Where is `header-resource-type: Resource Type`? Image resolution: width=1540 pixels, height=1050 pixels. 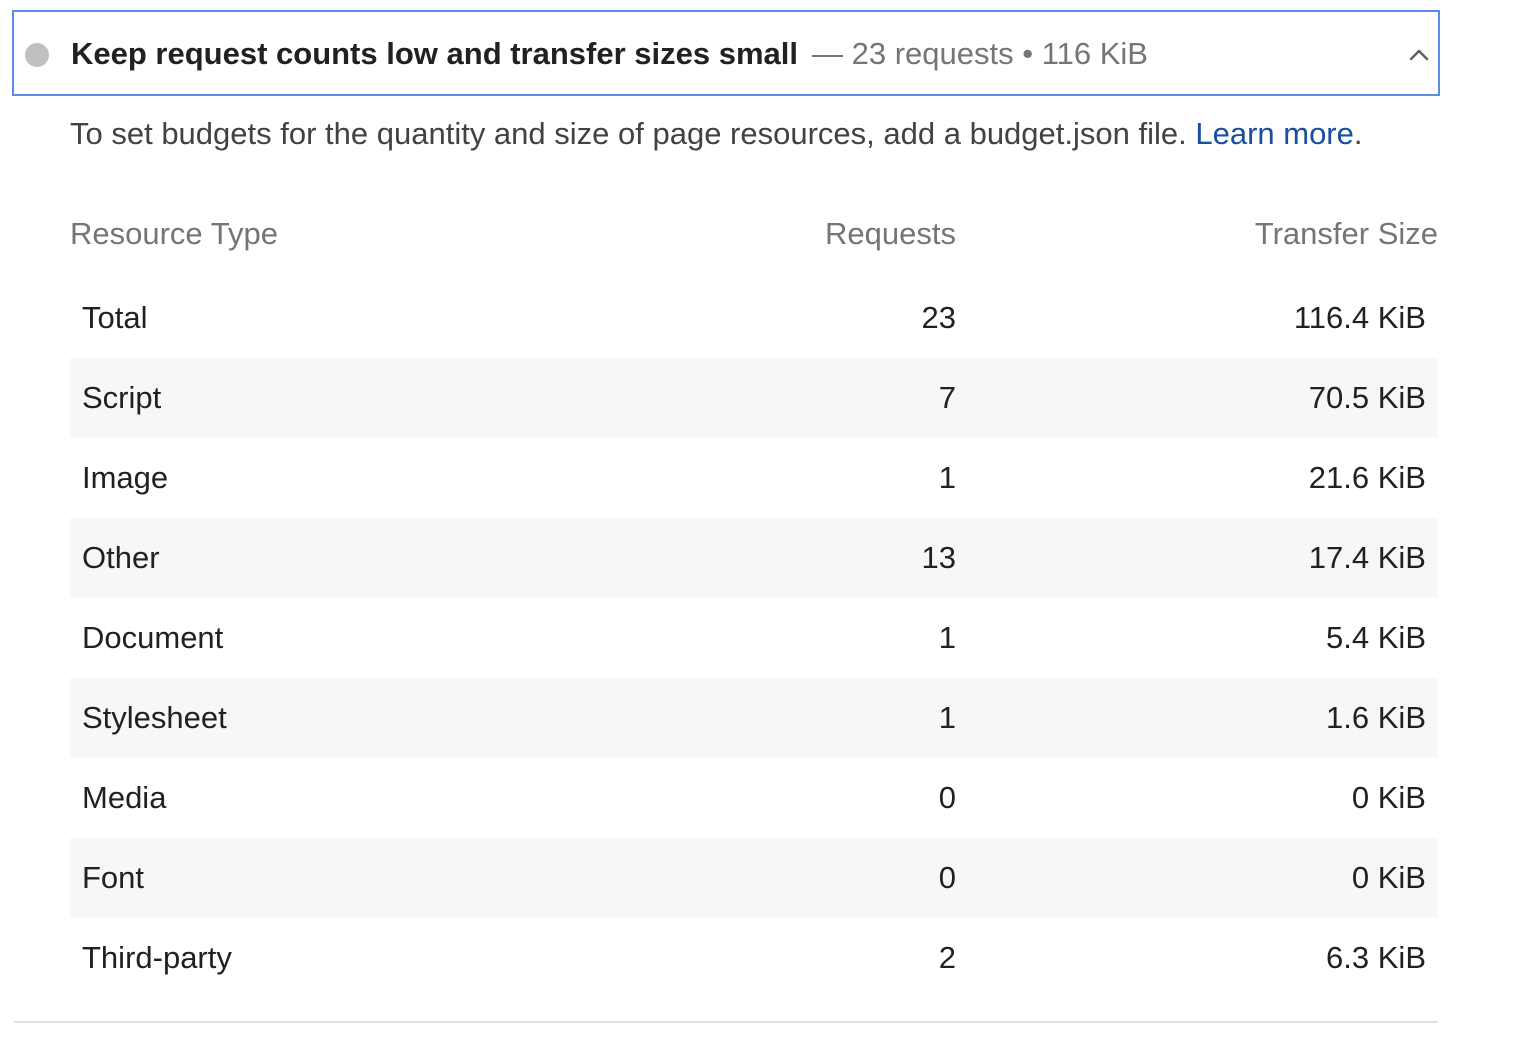 header-resource-type: Resource Type is located at coordinates (174, 233).